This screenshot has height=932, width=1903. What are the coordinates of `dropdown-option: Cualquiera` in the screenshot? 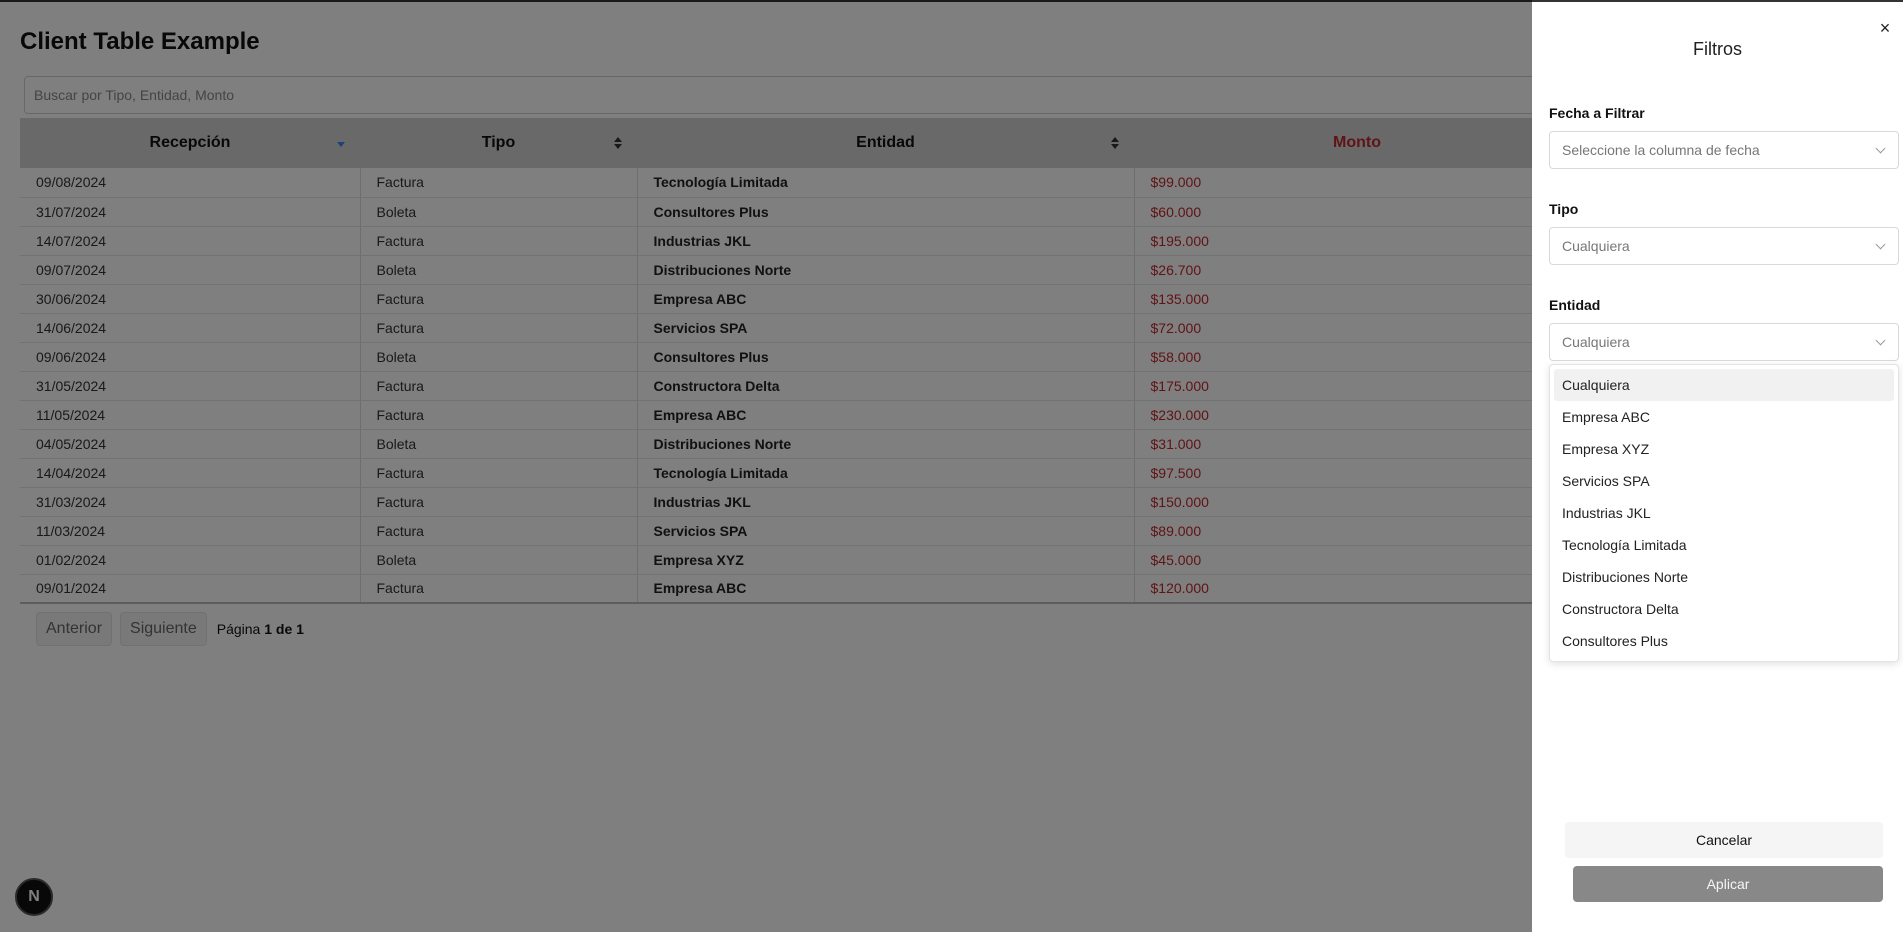 It's located at (1724, 385).